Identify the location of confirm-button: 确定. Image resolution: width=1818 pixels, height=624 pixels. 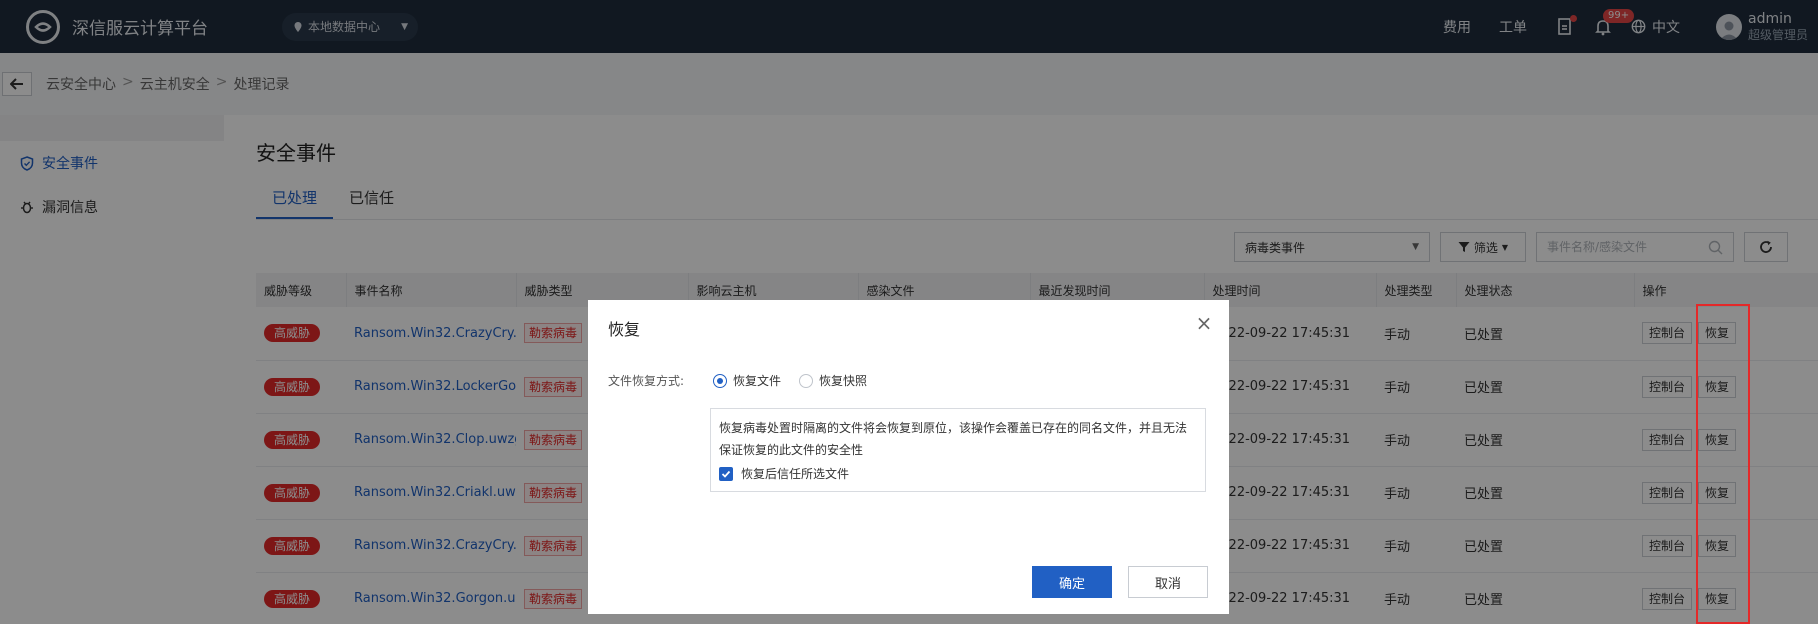
(1072, 582).